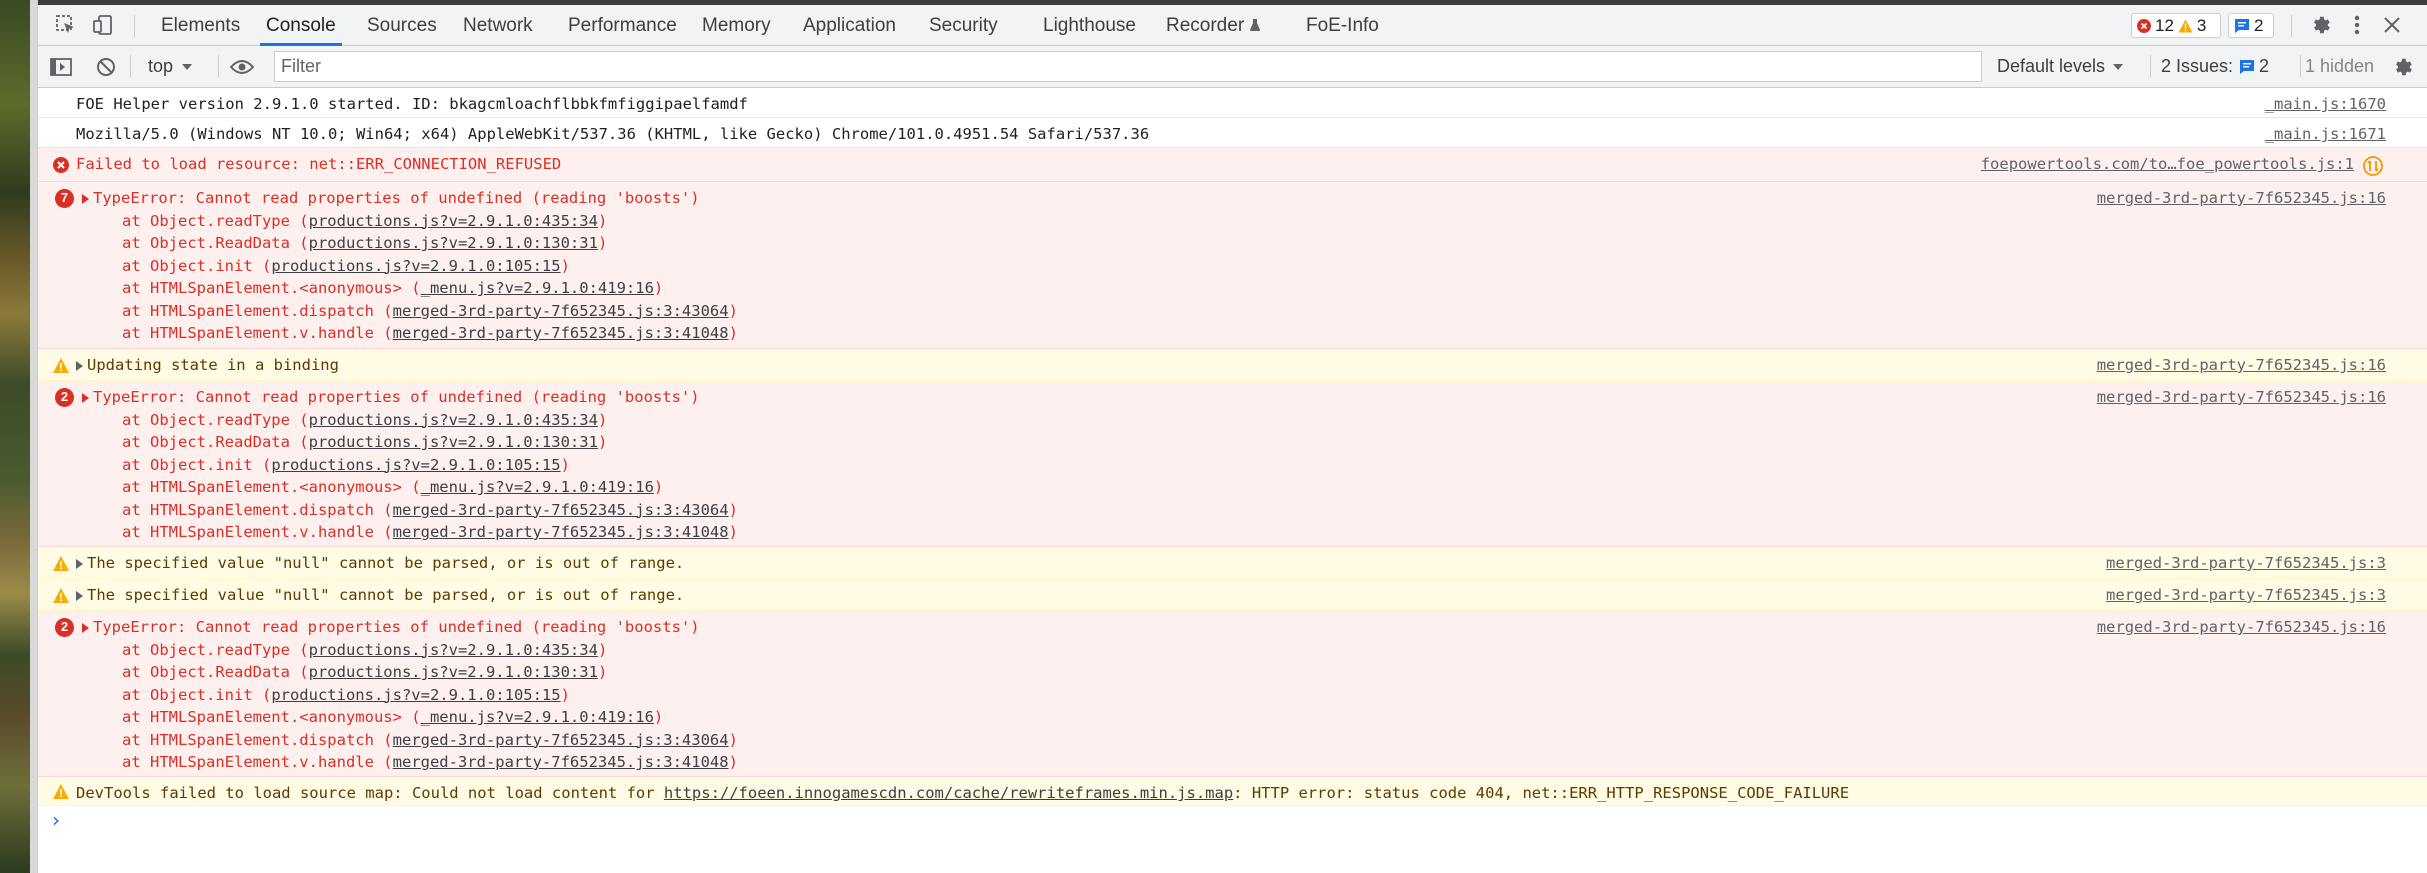 The width and height of the screenshot is (2427, 873). Describe the element at coordinates (736, 25) in the screenshot. I see `tab-memory: Memory` at that location.